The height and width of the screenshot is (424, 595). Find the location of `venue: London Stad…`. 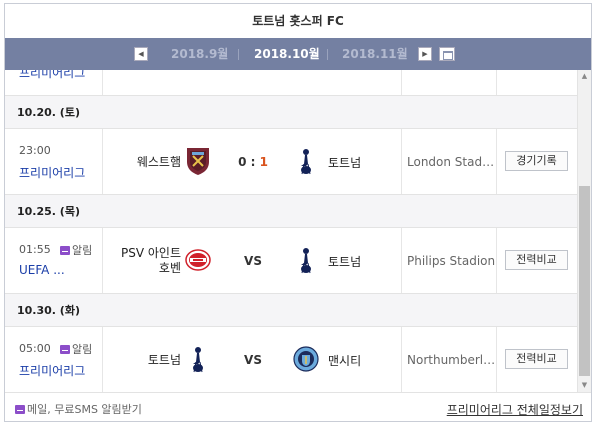

venue: London Stad… is located at coordinates (451, 162).